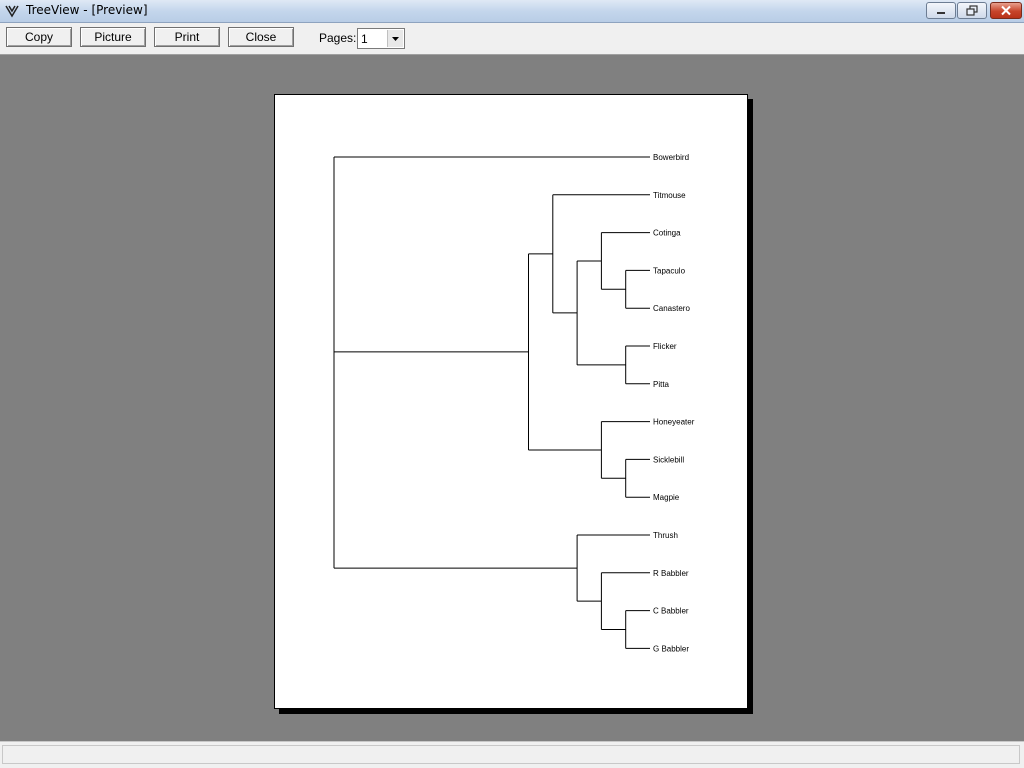  I want to click on dropdown-arrow-button, so click(395, 38).